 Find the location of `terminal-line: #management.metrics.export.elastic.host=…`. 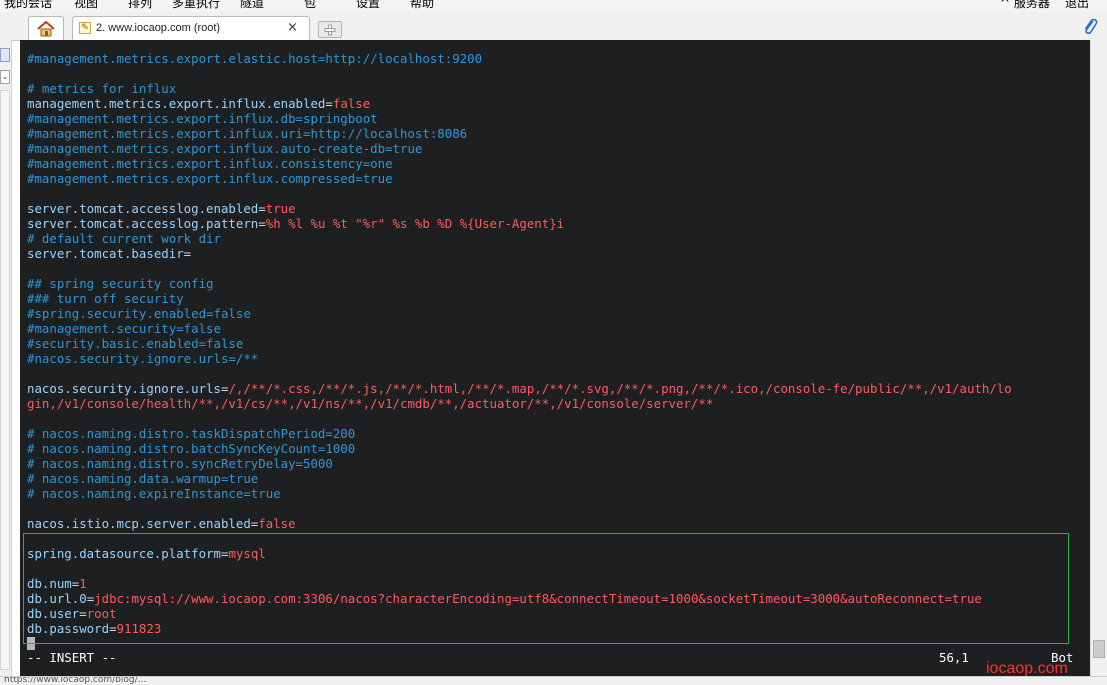

terminal-line: #management.metrics.export.elastic.host=… is located at coordinates (519, 58).